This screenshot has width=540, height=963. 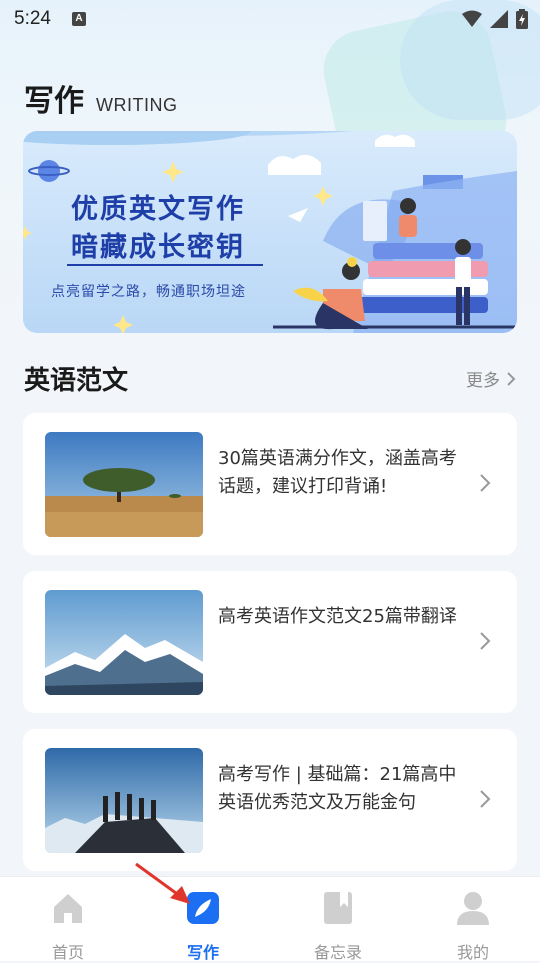 I want to click on banner-divider, so click(x=165, y=265).